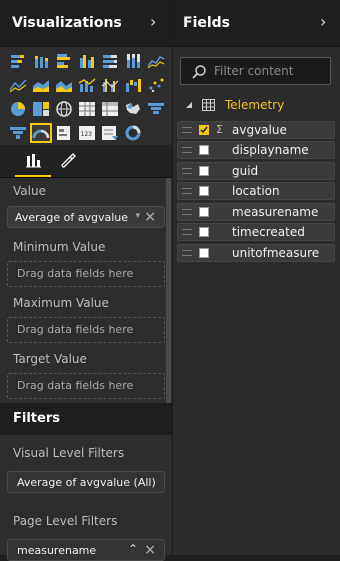 The image size is (340, 561). What do you see at coordinates (18, 133) in the screenshot?
I see `funnel-filter-icon` at bounding box center [18, 133].